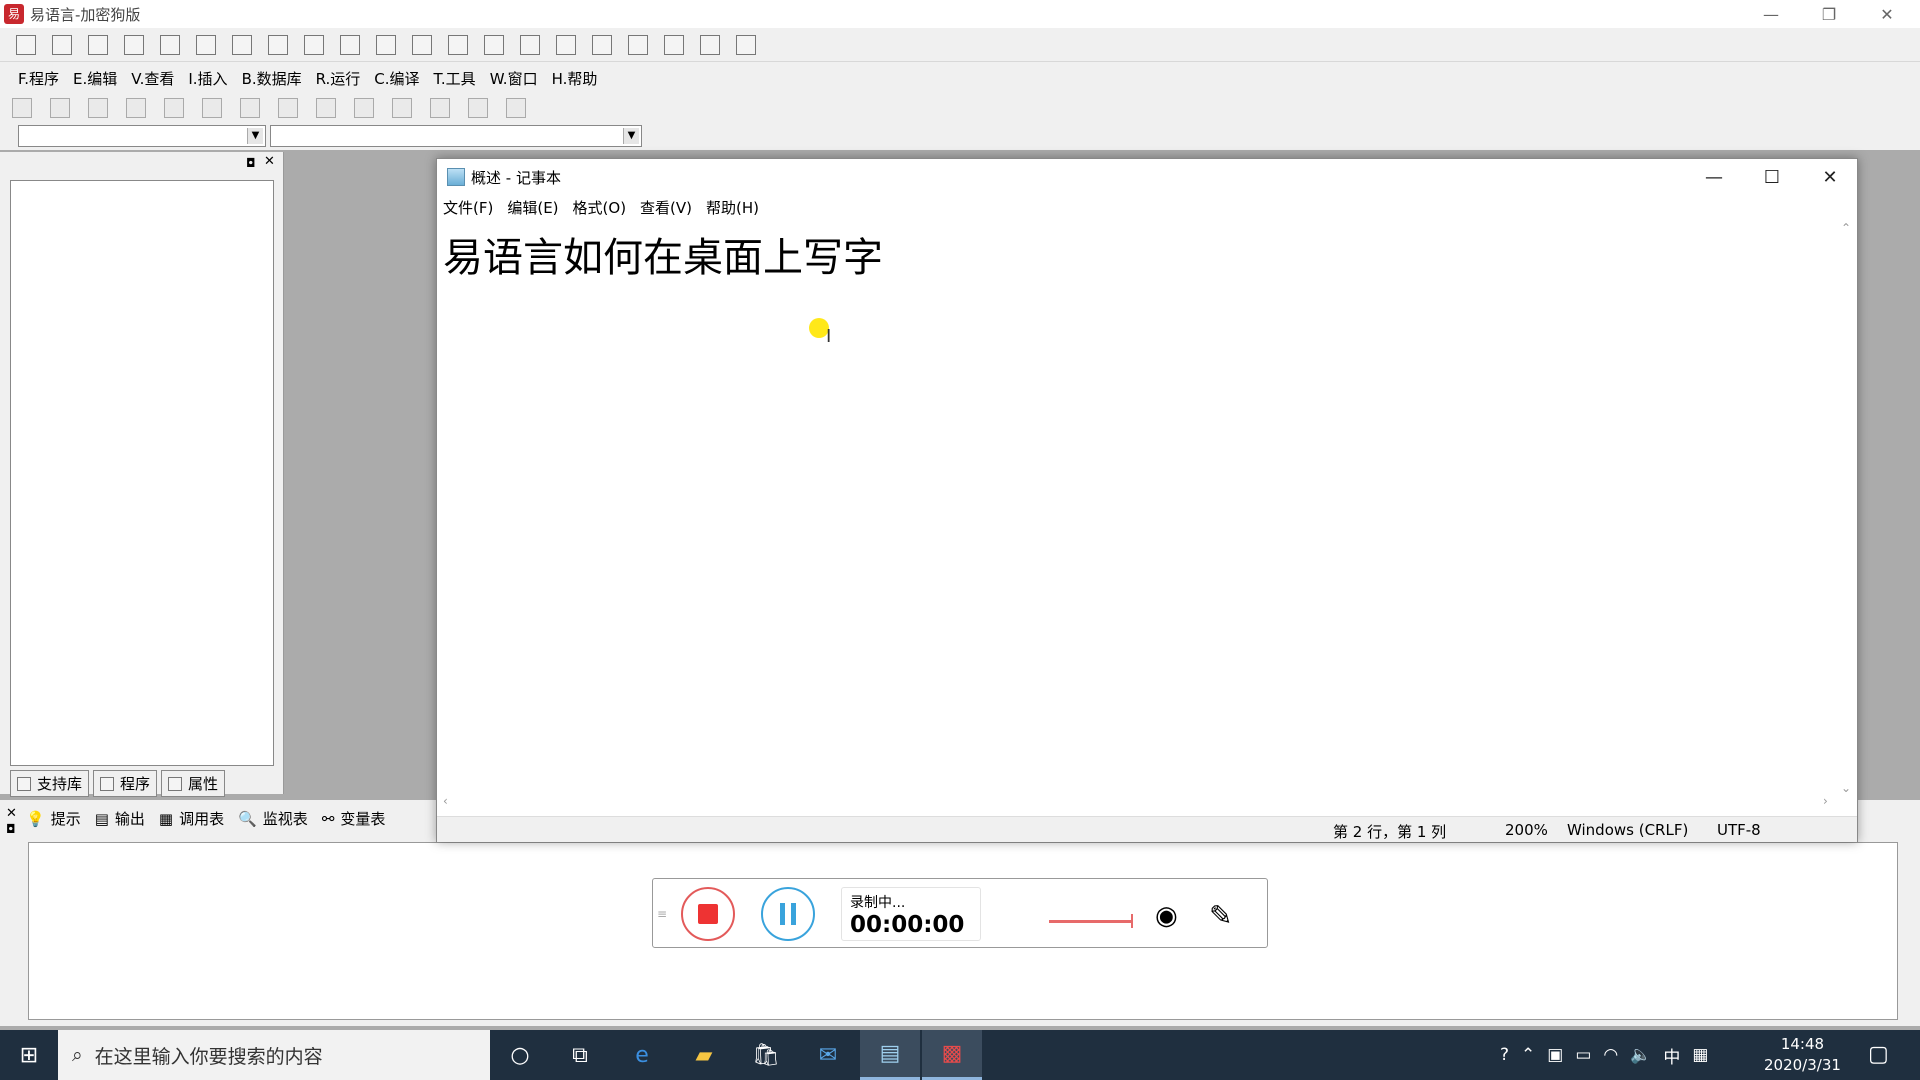 The image size is (1920, 1080). What do you see at coordinates (708, 914) in the screenshot?
I see `stop-recording-button` at bounding box center [708, 914].